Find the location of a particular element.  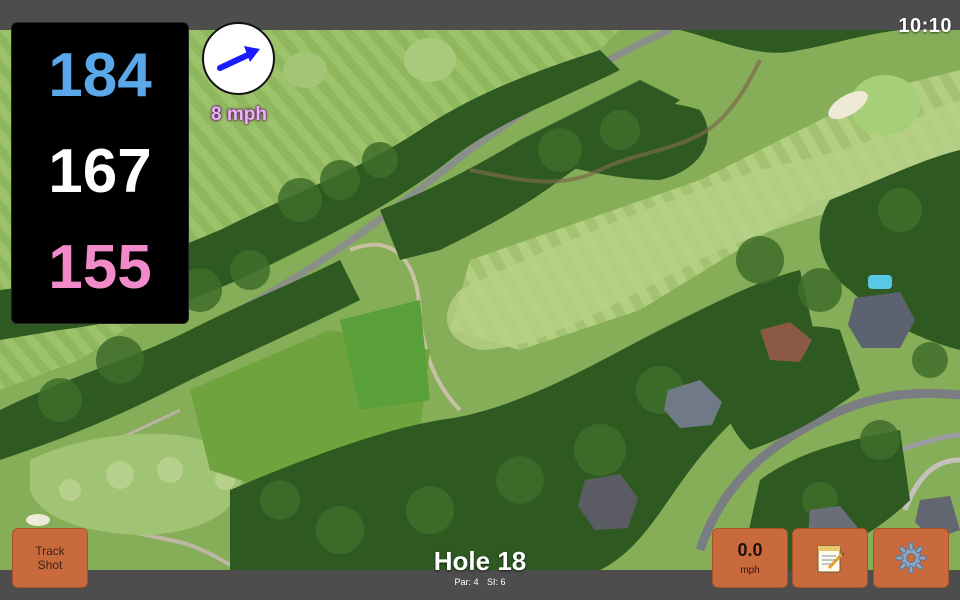

middle-yardage: 167 is located at coordinates (100, 171).